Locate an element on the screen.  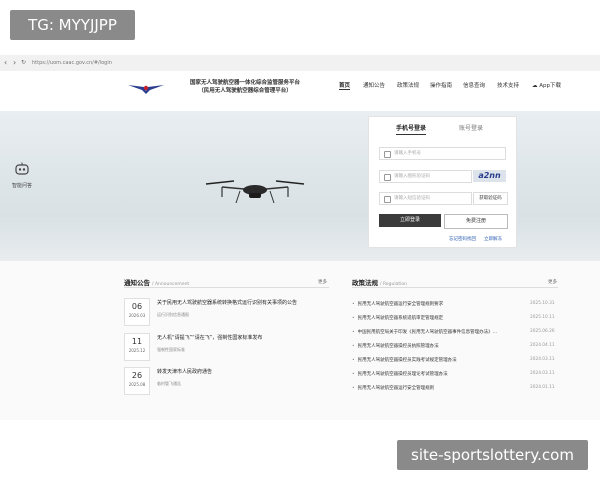
cloud-download-icon: ☁ is located at coordinates (535, 86).